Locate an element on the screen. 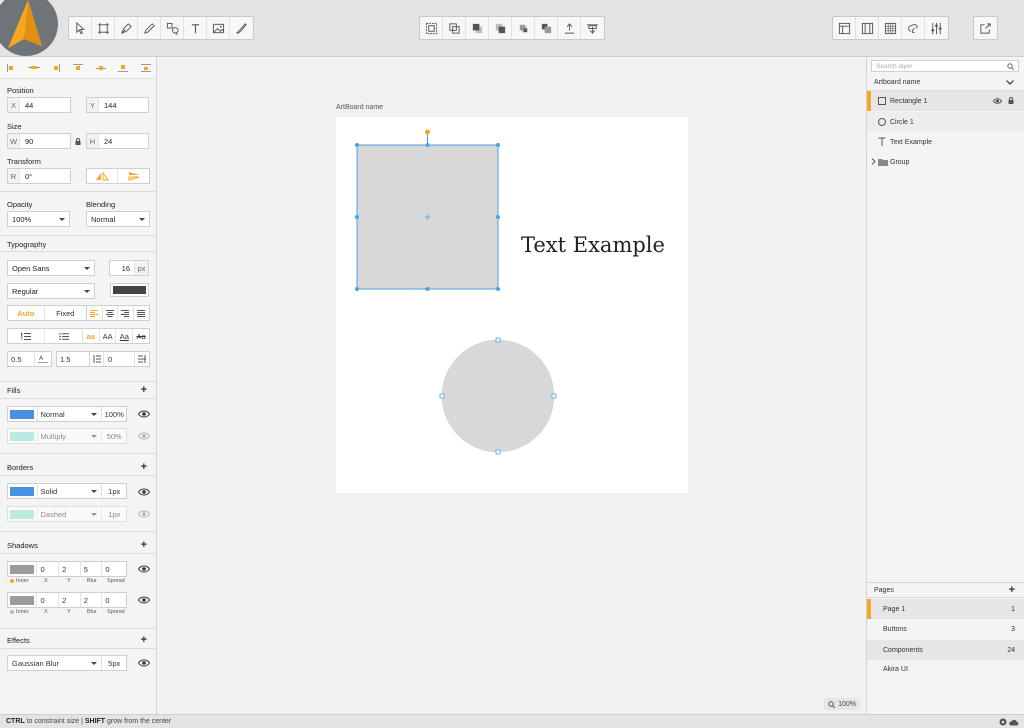 The height and width of the screenshot is (728, 1024). artboard-layer-header: Artboard name is located at coordinates (945, 82).